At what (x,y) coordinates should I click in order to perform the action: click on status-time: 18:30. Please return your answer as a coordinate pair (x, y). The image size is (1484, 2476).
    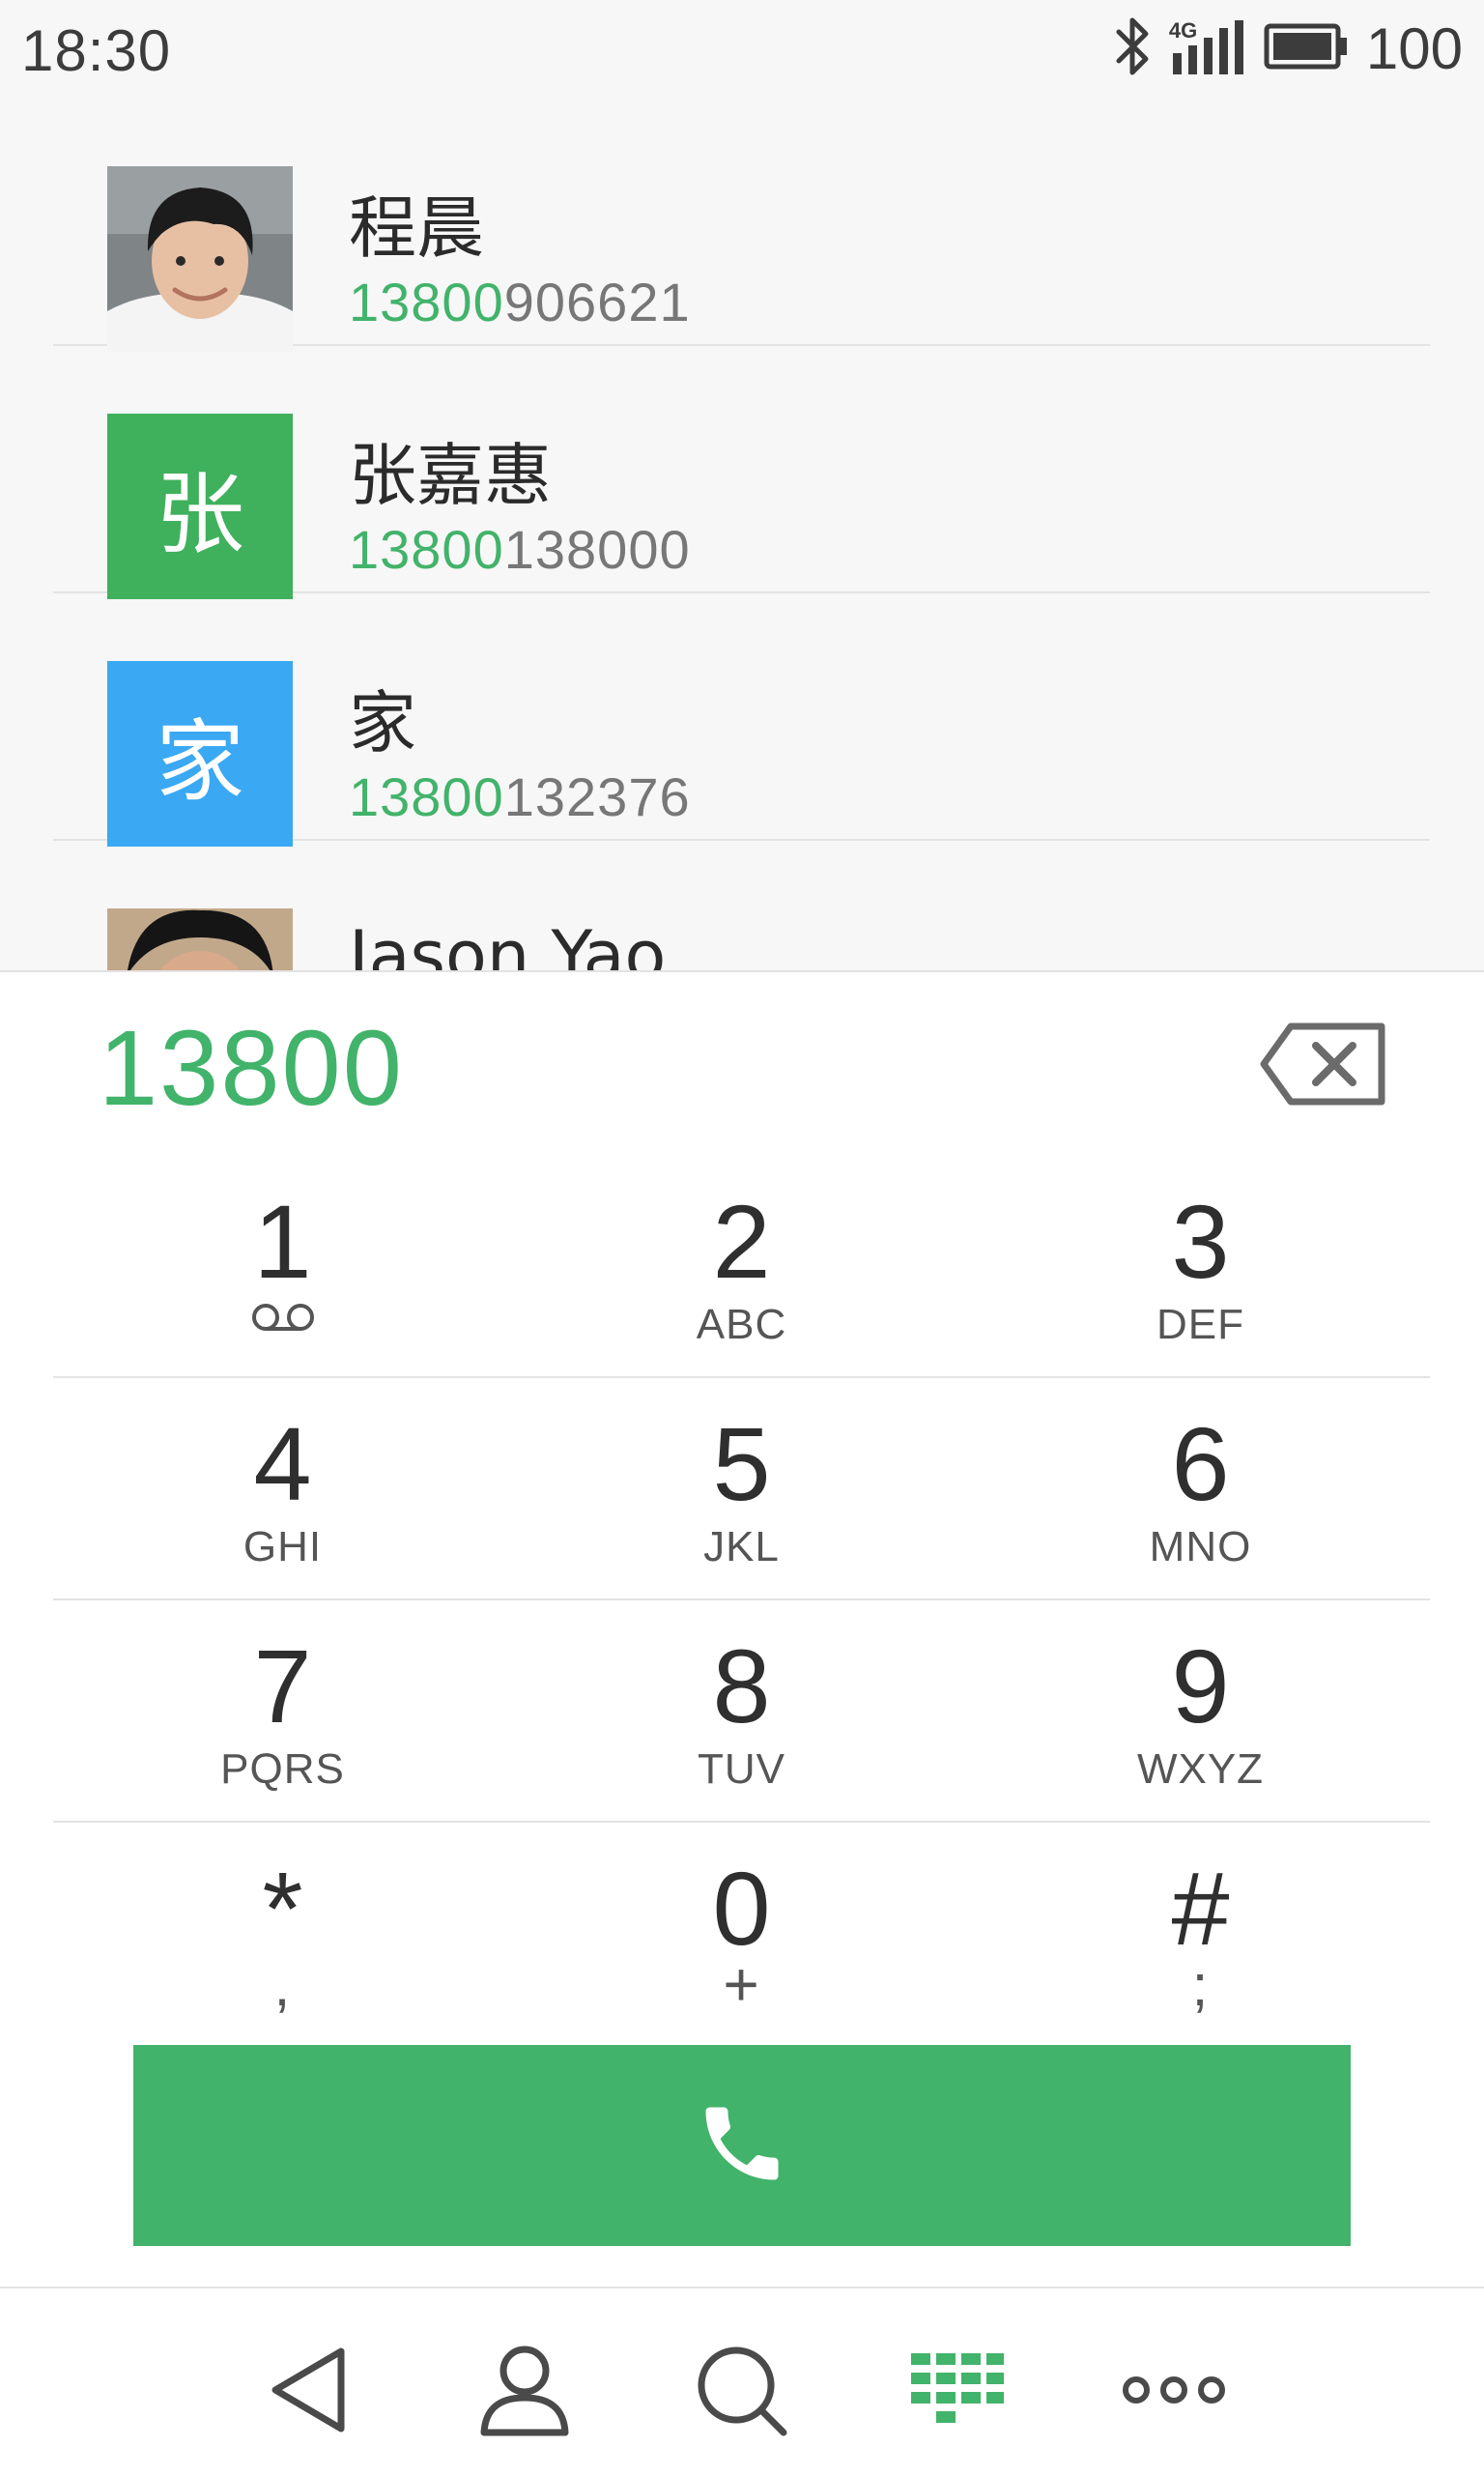
    Looking at the image, I should click on (96, 50).